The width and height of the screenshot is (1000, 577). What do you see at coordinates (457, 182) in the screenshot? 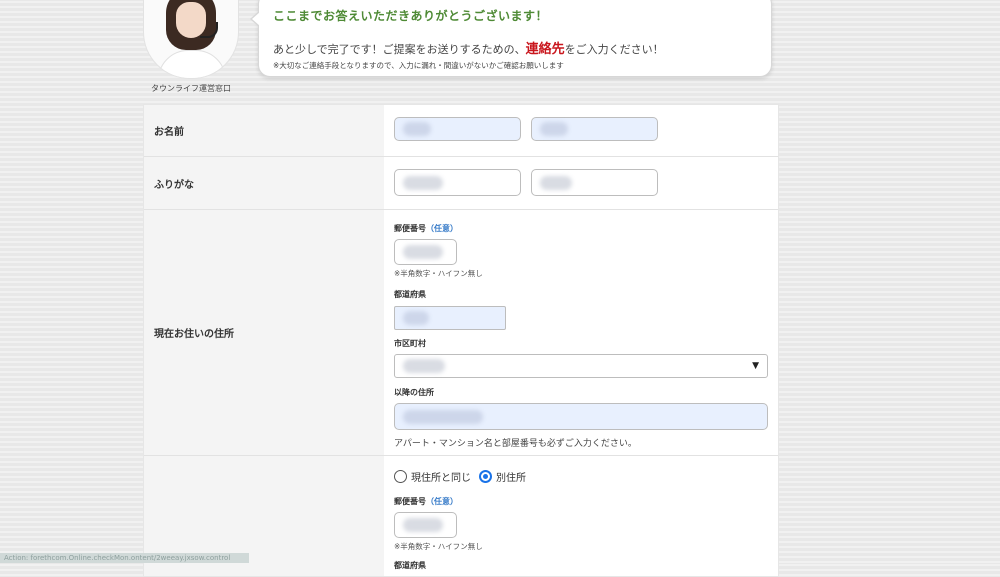
I see `last-name-kana-input` at bounding box center [457, 182].